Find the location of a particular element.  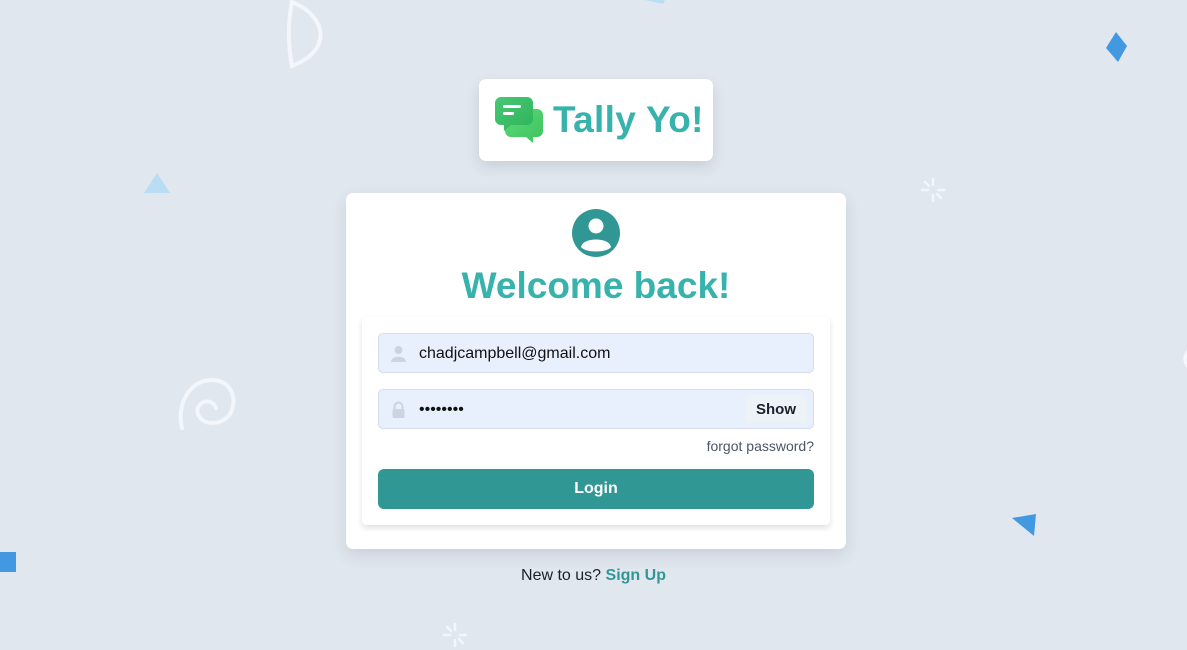

forgot-password-link: forgot password? is located at coordinates (760, 446).